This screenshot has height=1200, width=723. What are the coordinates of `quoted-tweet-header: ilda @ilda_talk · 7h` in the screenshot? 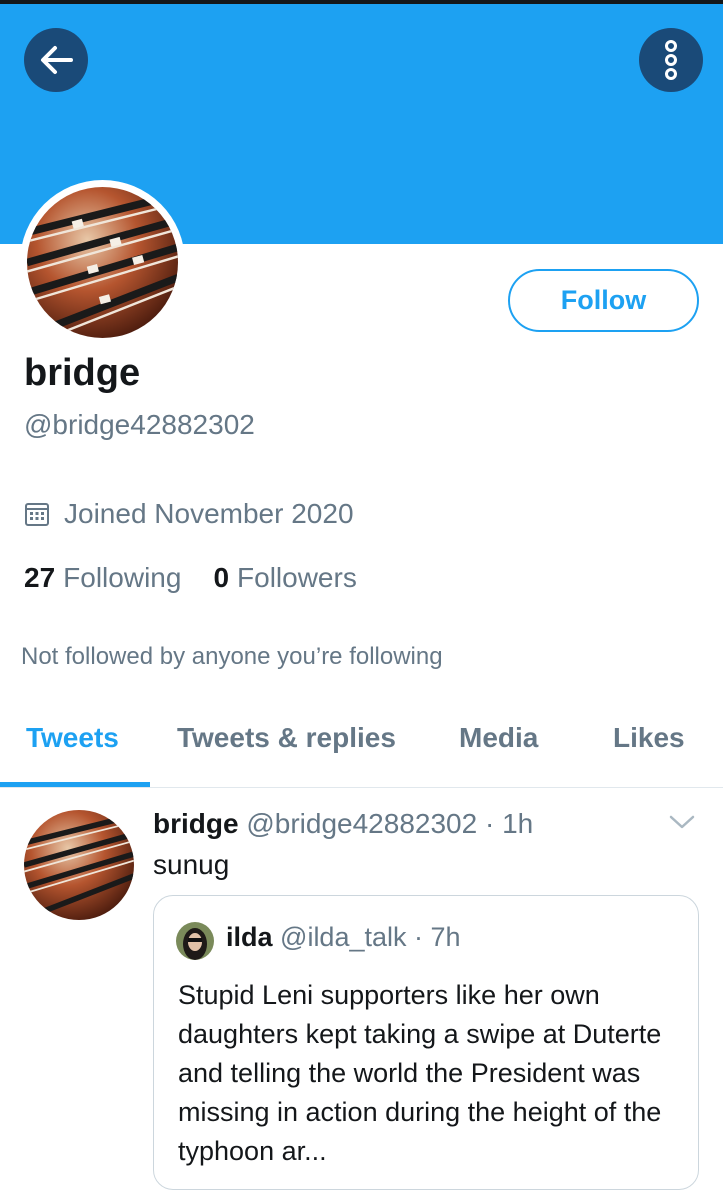 It's located at (343, 937).